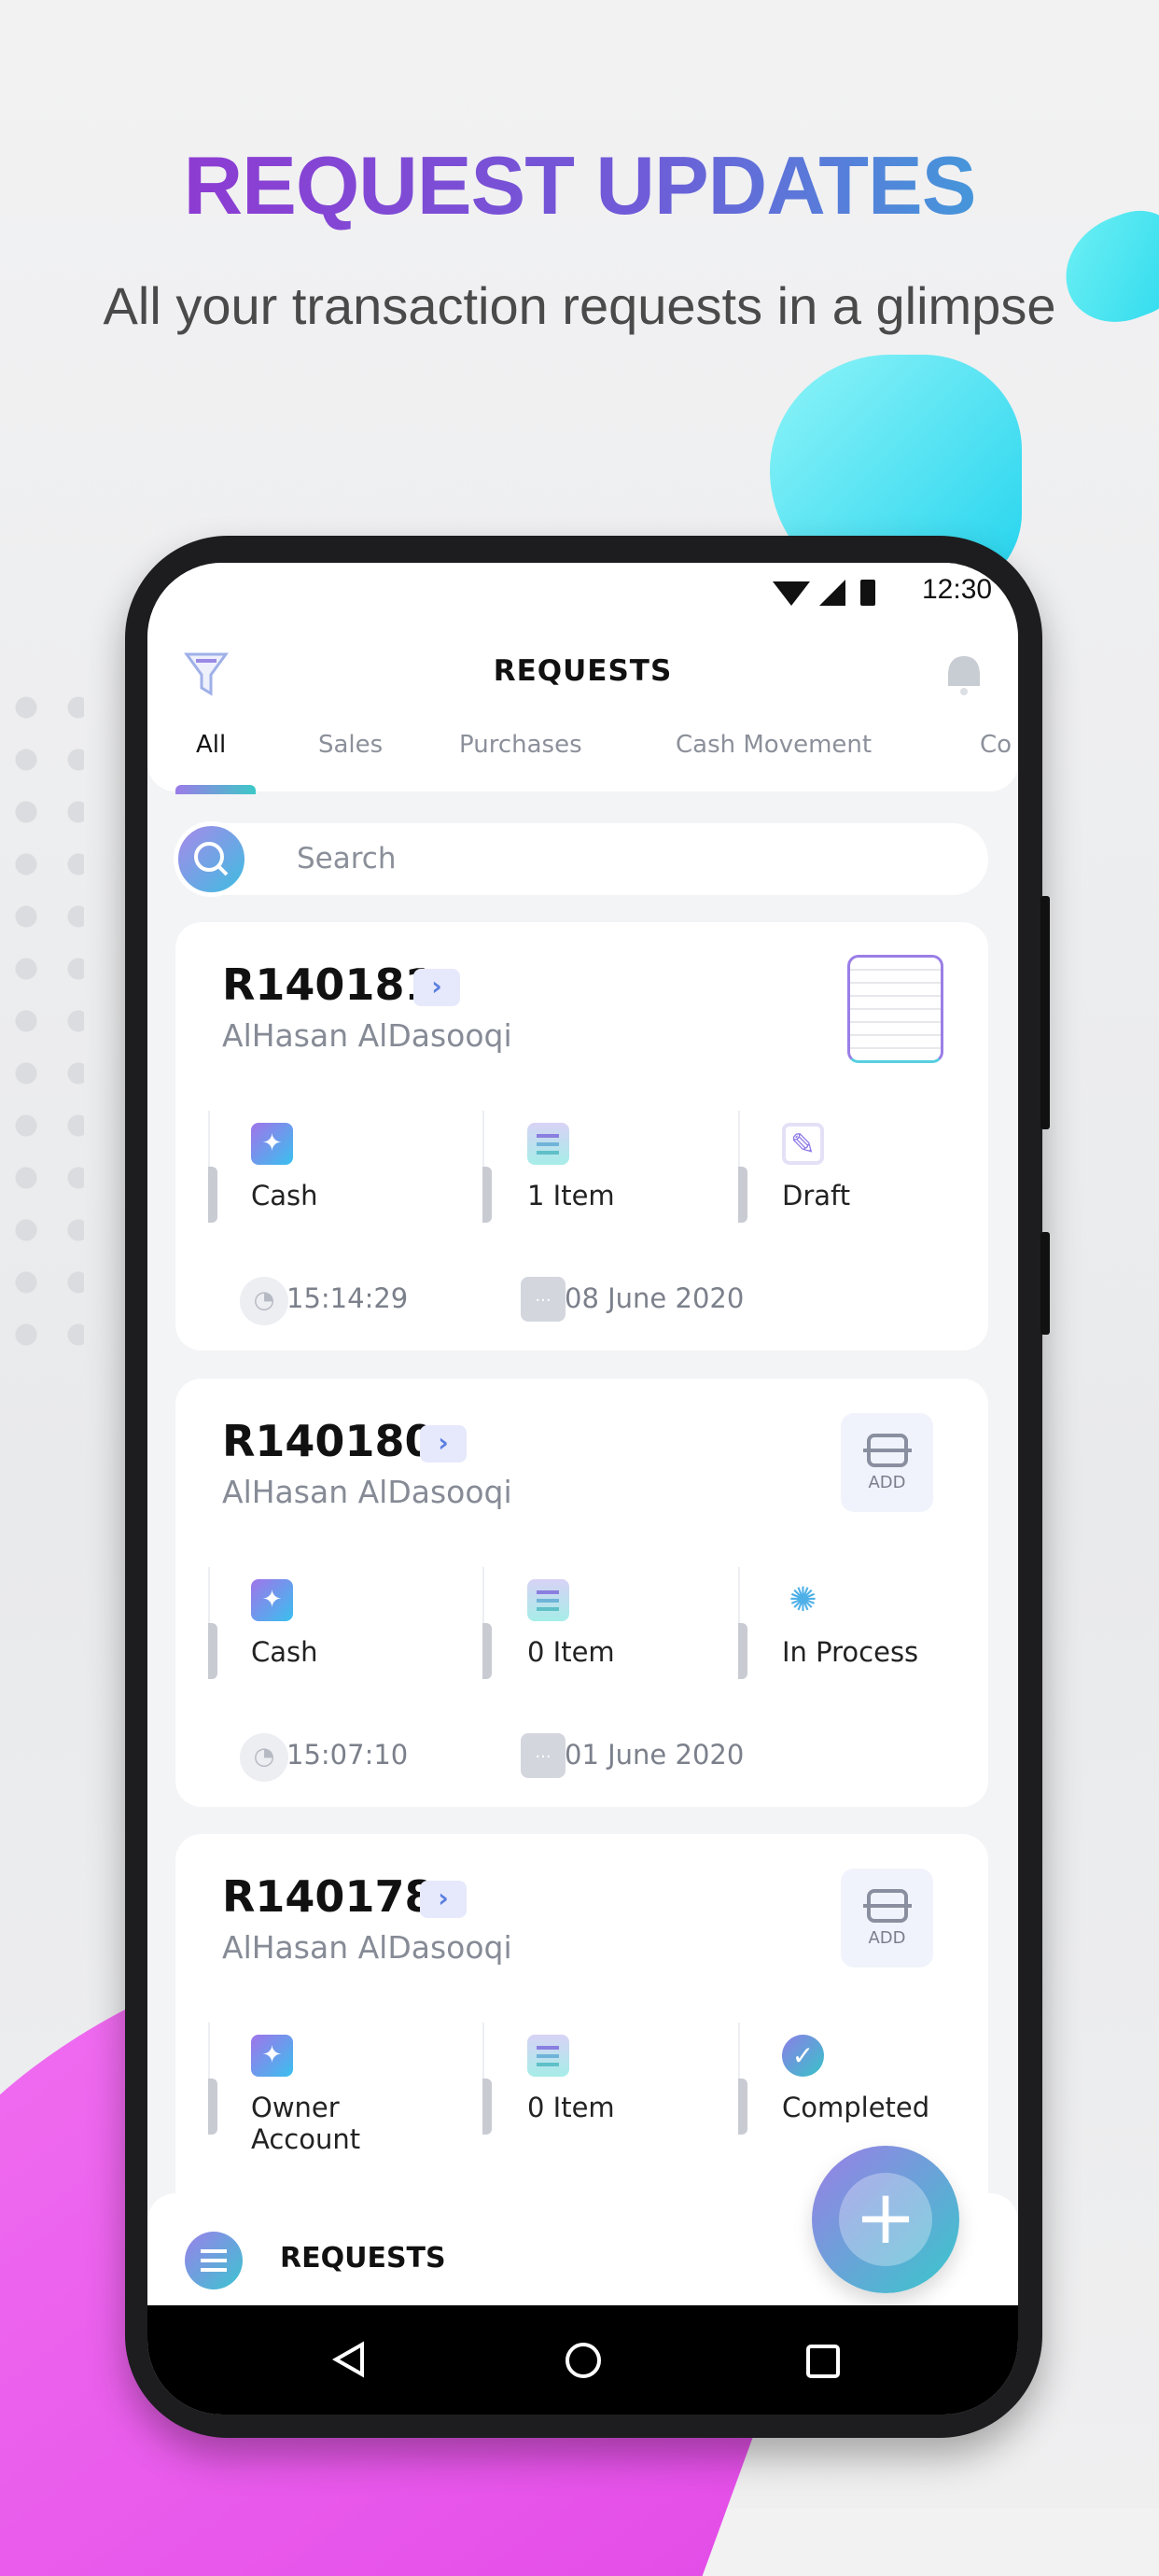 The height and width of the screenshot is (2576, 1159). What do you see at coordinates (211, 859) in the screenshot?
I see `search-icon` at bounding box center [211, 859].